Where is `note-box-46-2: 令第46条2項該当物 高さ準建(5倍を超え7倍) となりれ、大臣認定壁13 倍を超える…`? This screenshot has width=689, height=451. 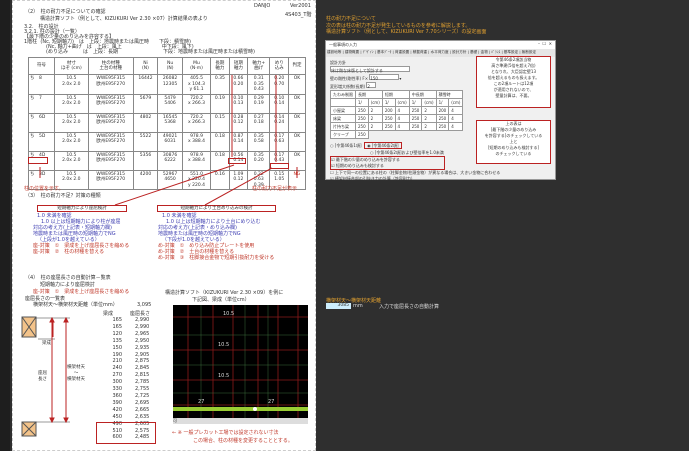
note-box-46-2: 令第46条2項該当物 高さ準建(5倍を超え7倍) となりれ、大臣認定壁13 倍を超える… is located at coordinates (513, 82).